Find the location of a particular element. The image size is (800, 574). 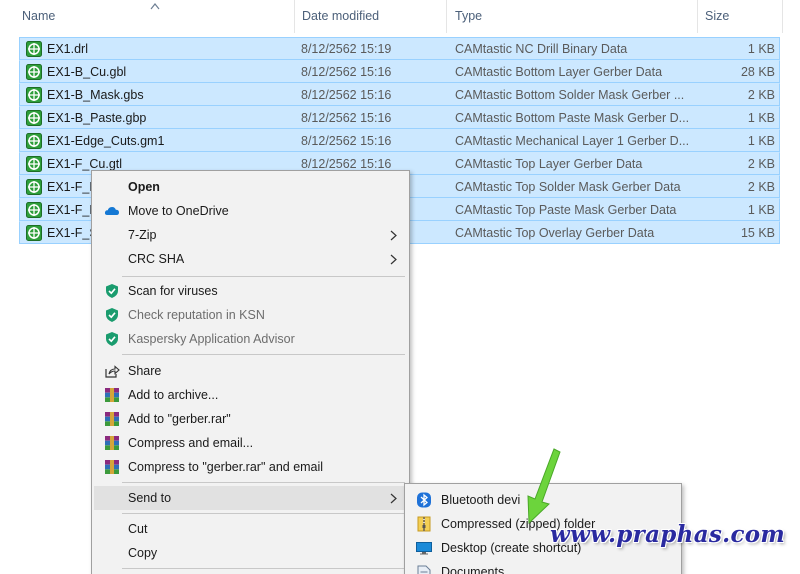

column-type: Type is located at coordinates (457, 16).